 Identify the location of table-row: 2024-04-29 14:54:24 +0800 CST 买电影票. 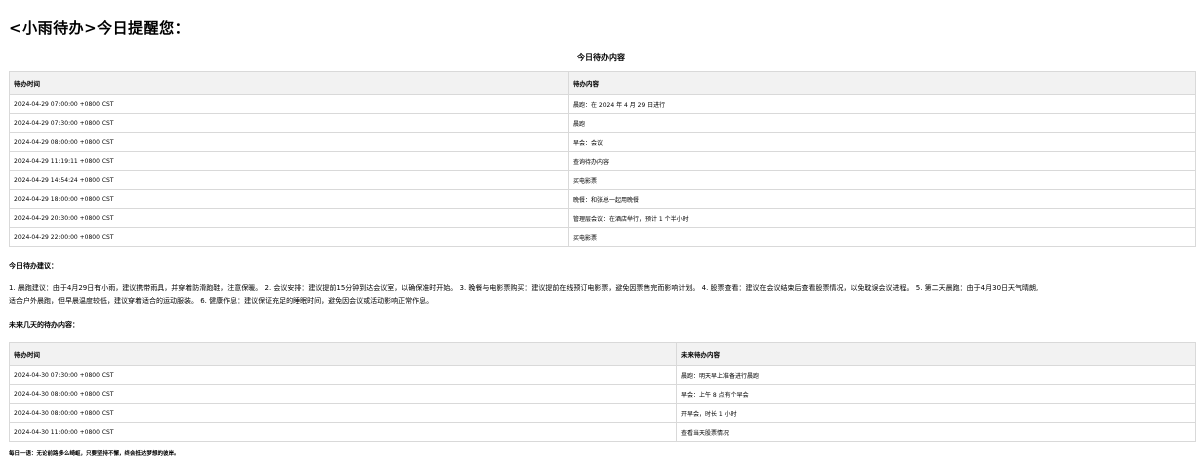
(602, 180).